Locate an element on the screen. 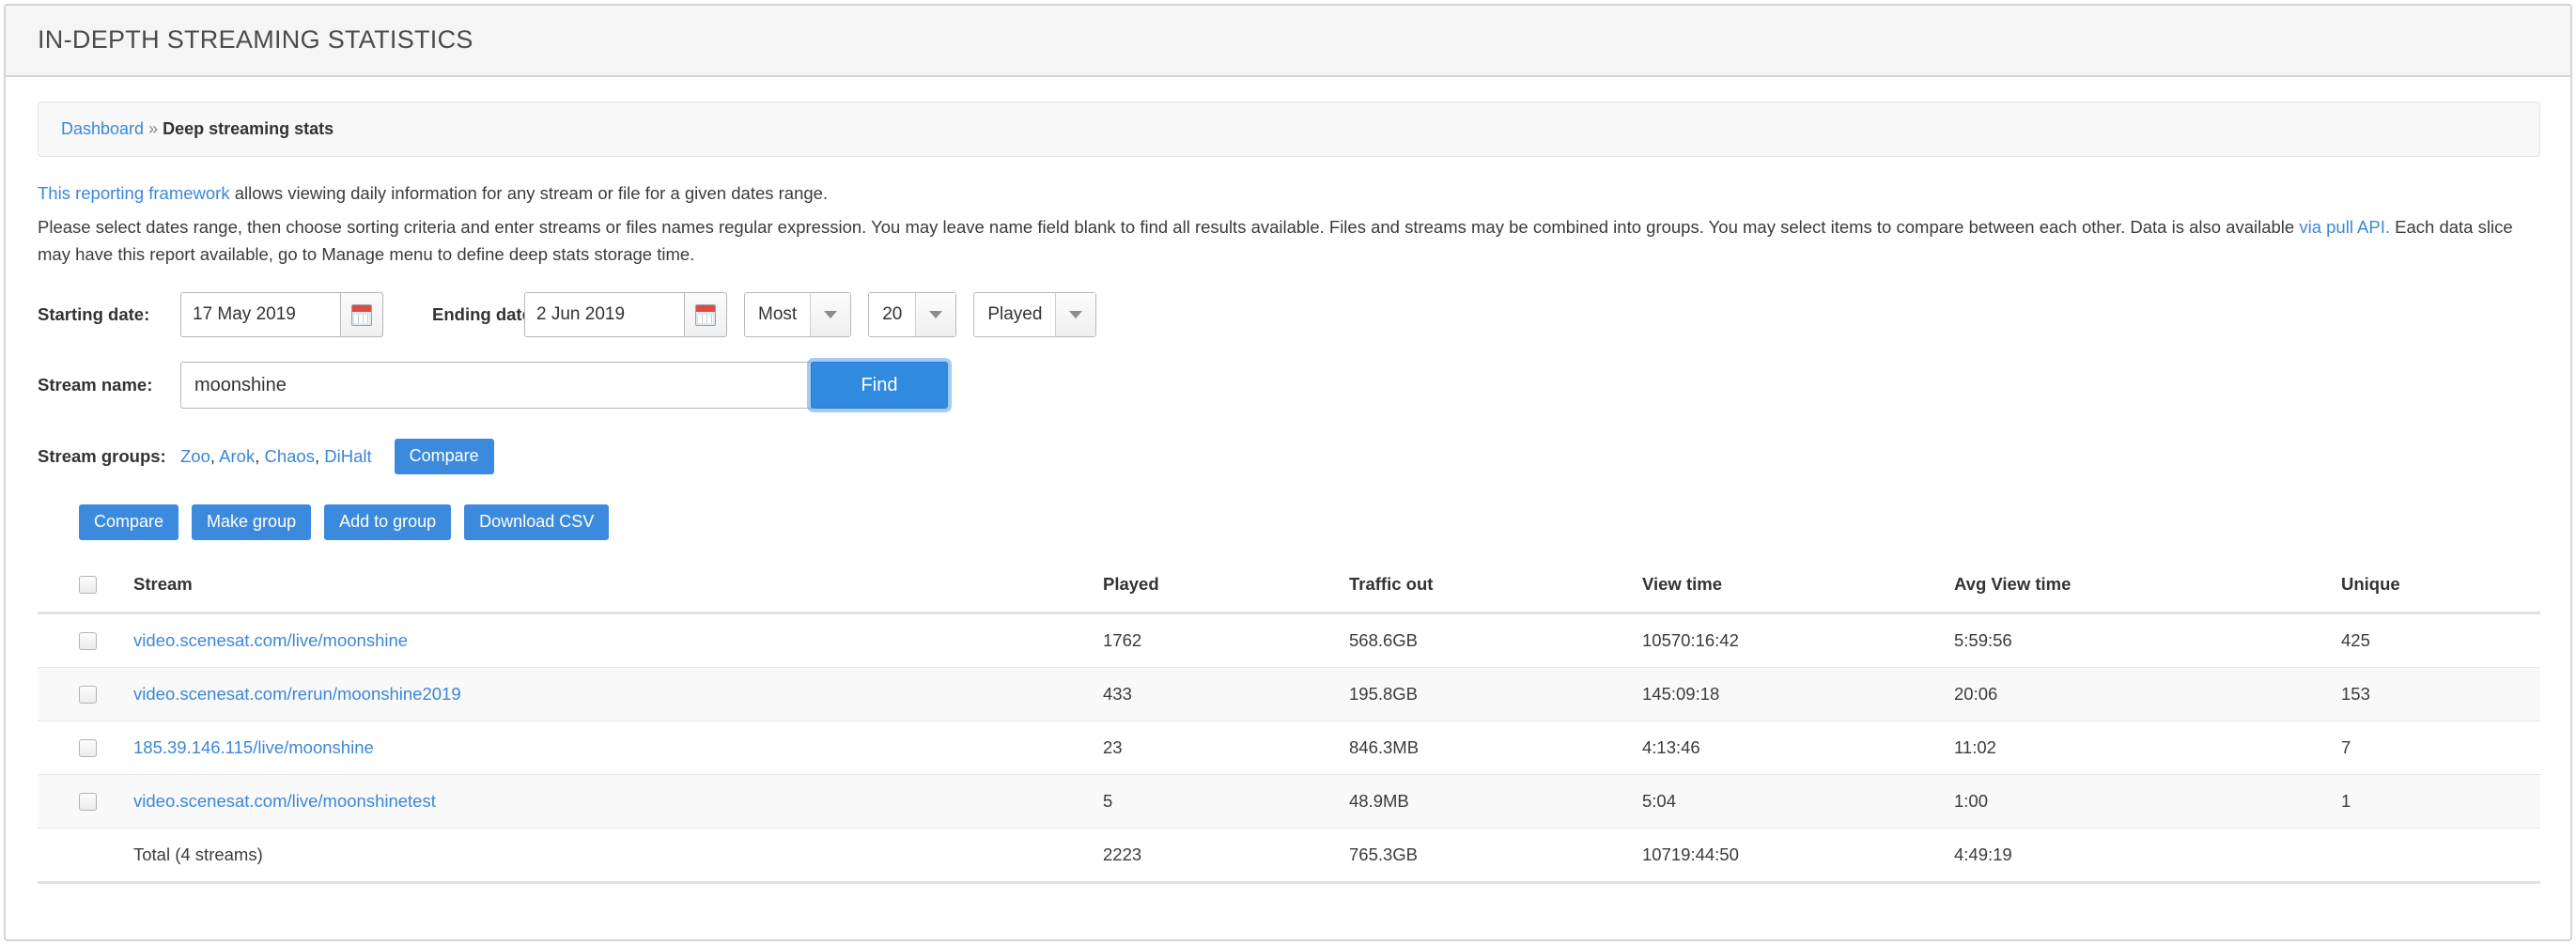 The height and width of the screenshot is (945, 2576). total-unique is located at coordinates (2438, 855).